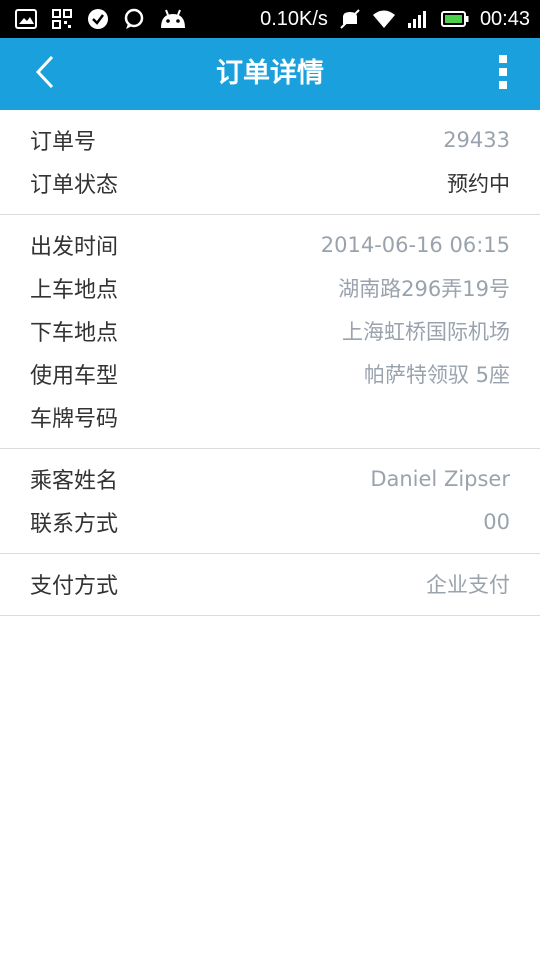 The height and width of the screenshot is (960, 540). I want to click on check-circle-icon, so click(98, 19).